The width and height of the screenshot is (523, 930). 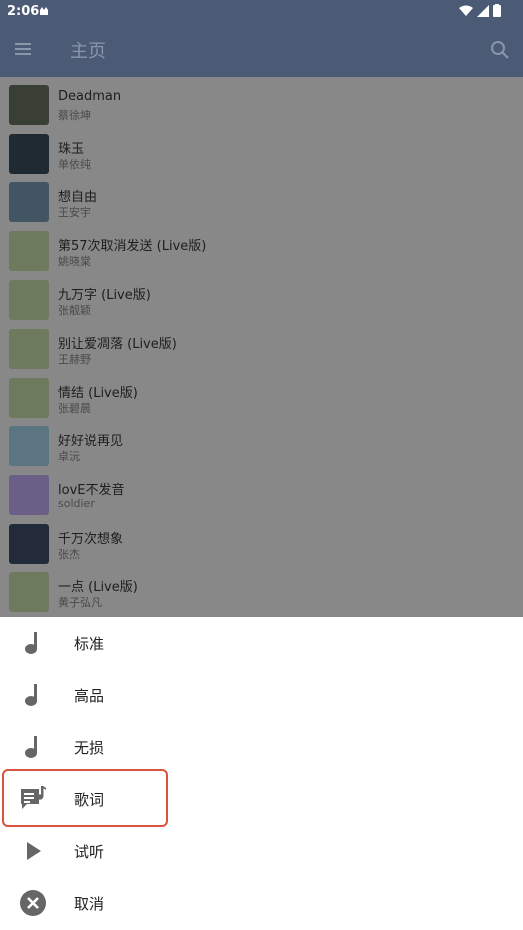 I want to click on song-item: 别让爱凋落 (Live版) 王赫野, so click(x=261, y=349).